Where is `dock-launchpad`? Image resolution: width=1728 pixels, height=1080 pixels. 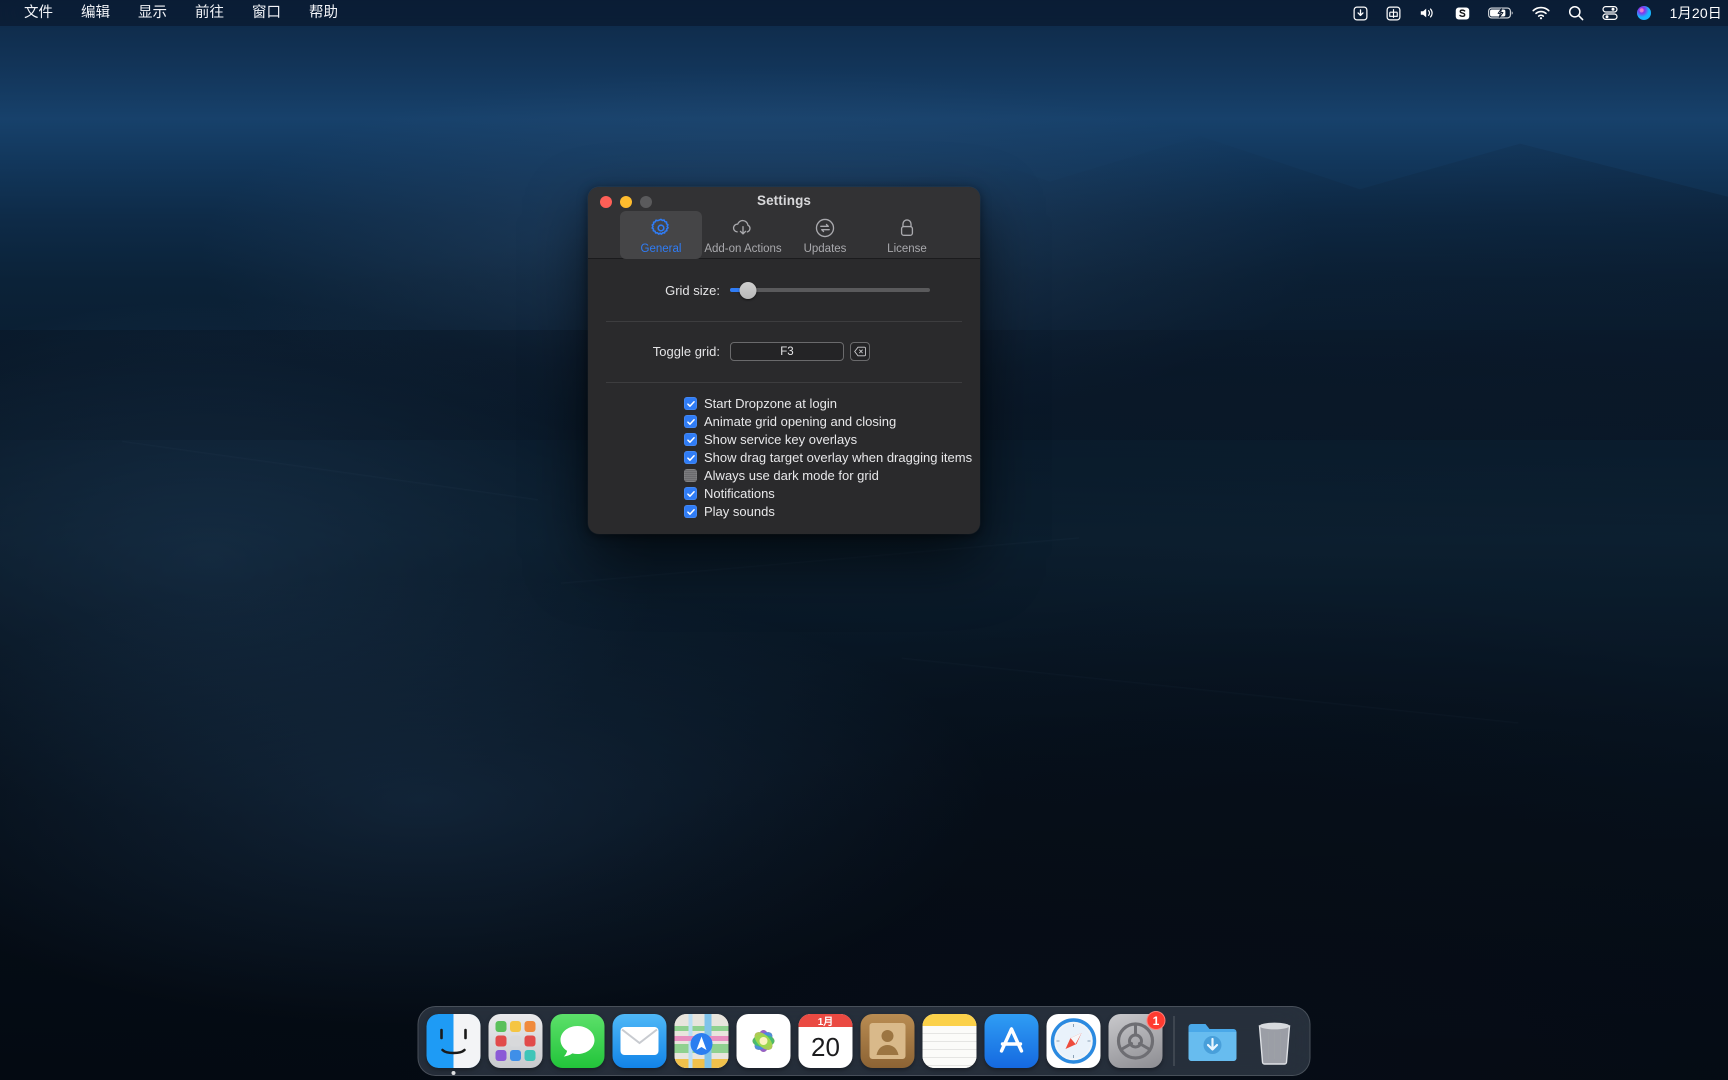
dock-launchpad is located at coordinates (515, 1041).